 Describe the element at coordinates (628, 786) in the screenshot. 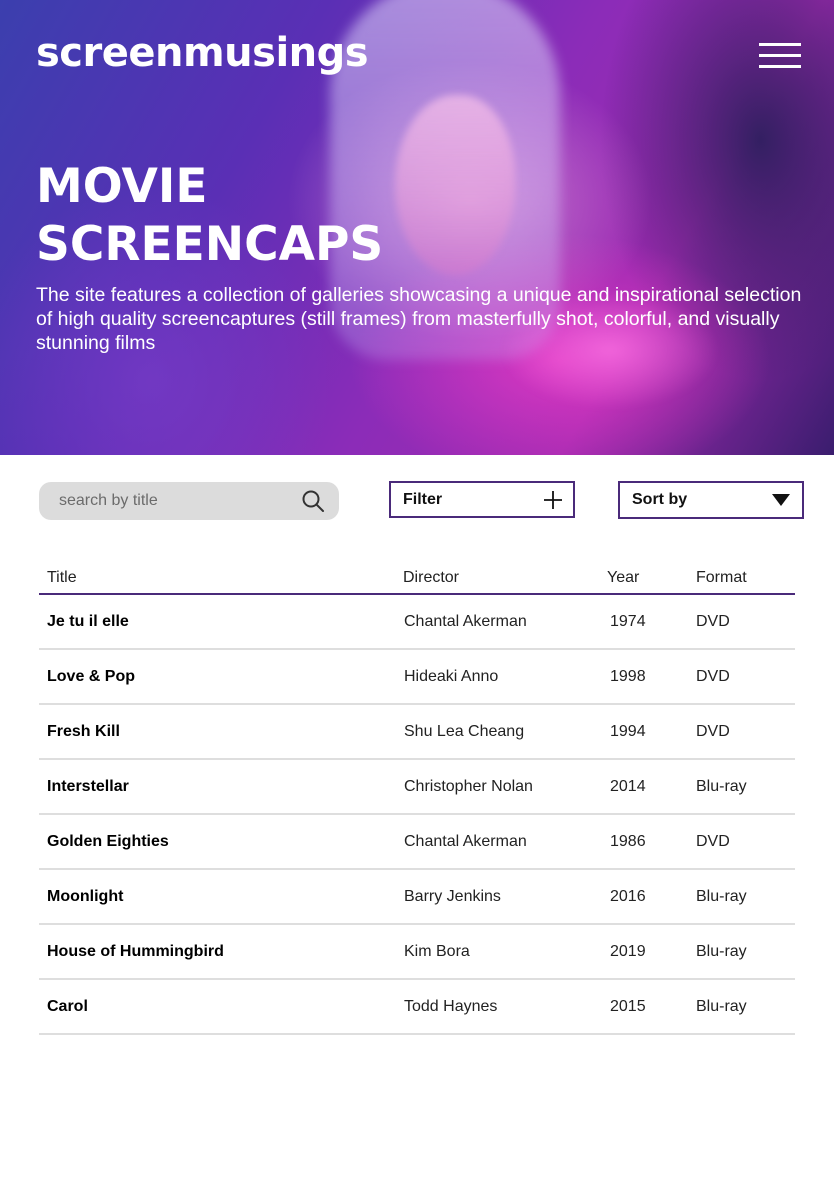

I see `movie-year: 2014` at that location.